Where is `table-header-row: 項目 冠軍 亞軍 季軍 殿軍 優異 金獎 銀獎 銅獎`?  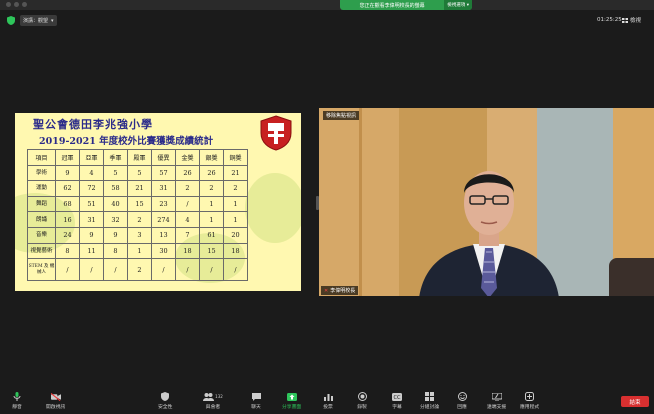
table-header-row: 項目 冠軍 亞軍 季軍 殿軍 優異 金獎 銀獎 銅獎 is located at coordinates (137, 157).